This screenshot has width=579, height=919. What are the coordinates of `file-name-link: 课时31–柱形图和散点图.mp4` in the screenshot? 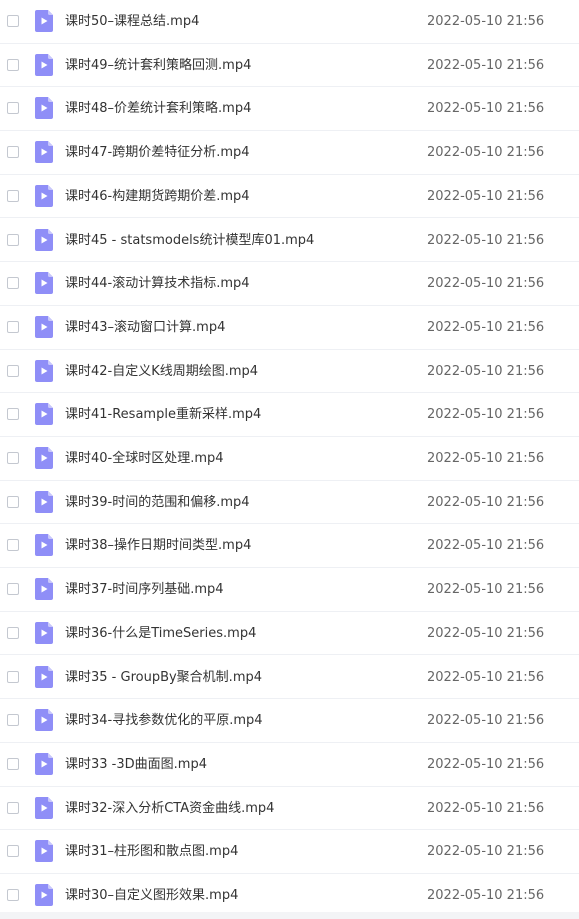 It's located at (151, 852).